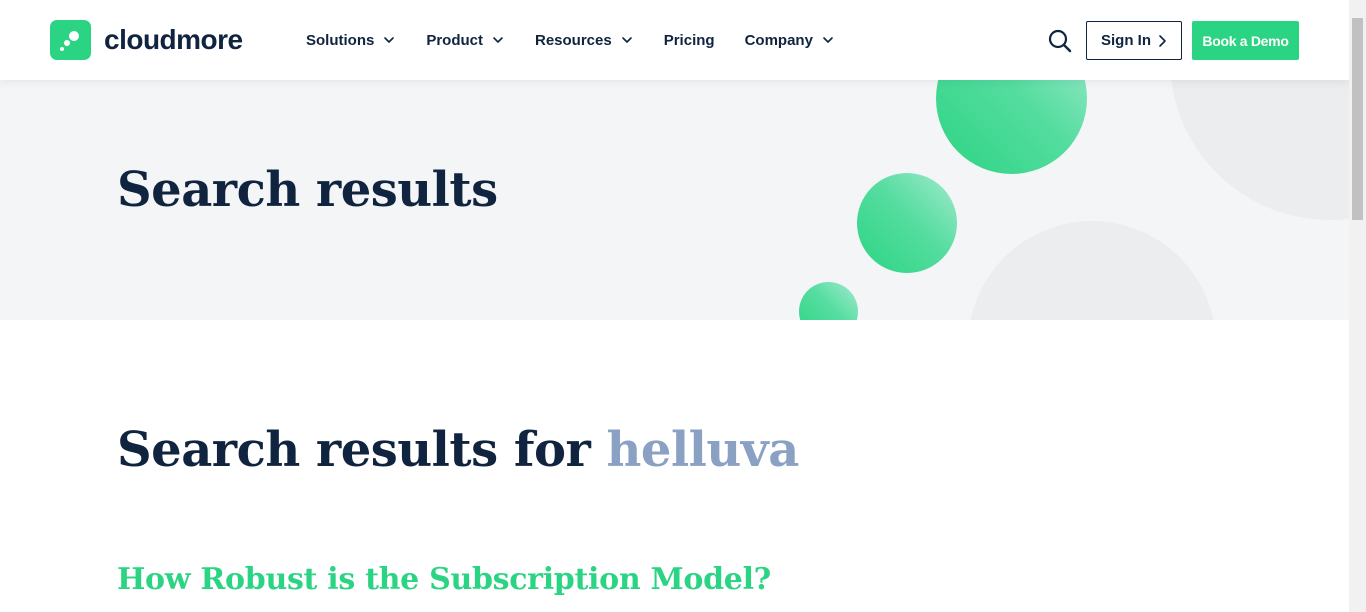  I want to click on nav-item-product: Product, so click(465, 40).